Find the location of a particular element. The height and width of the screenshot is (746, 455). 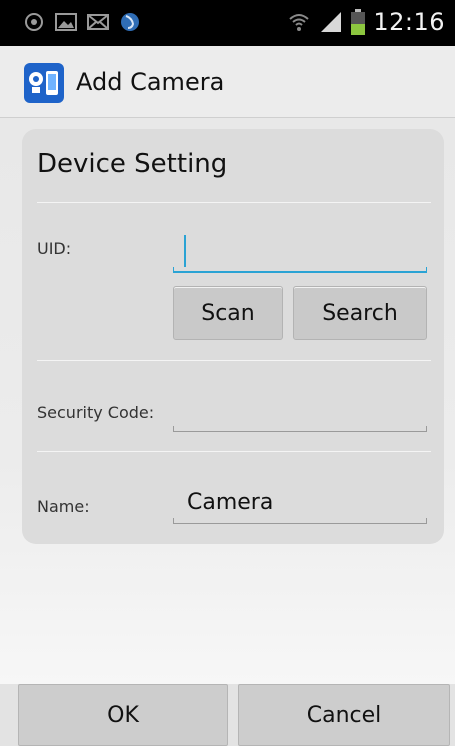

sync-icon is located at coordinates (130, 22).